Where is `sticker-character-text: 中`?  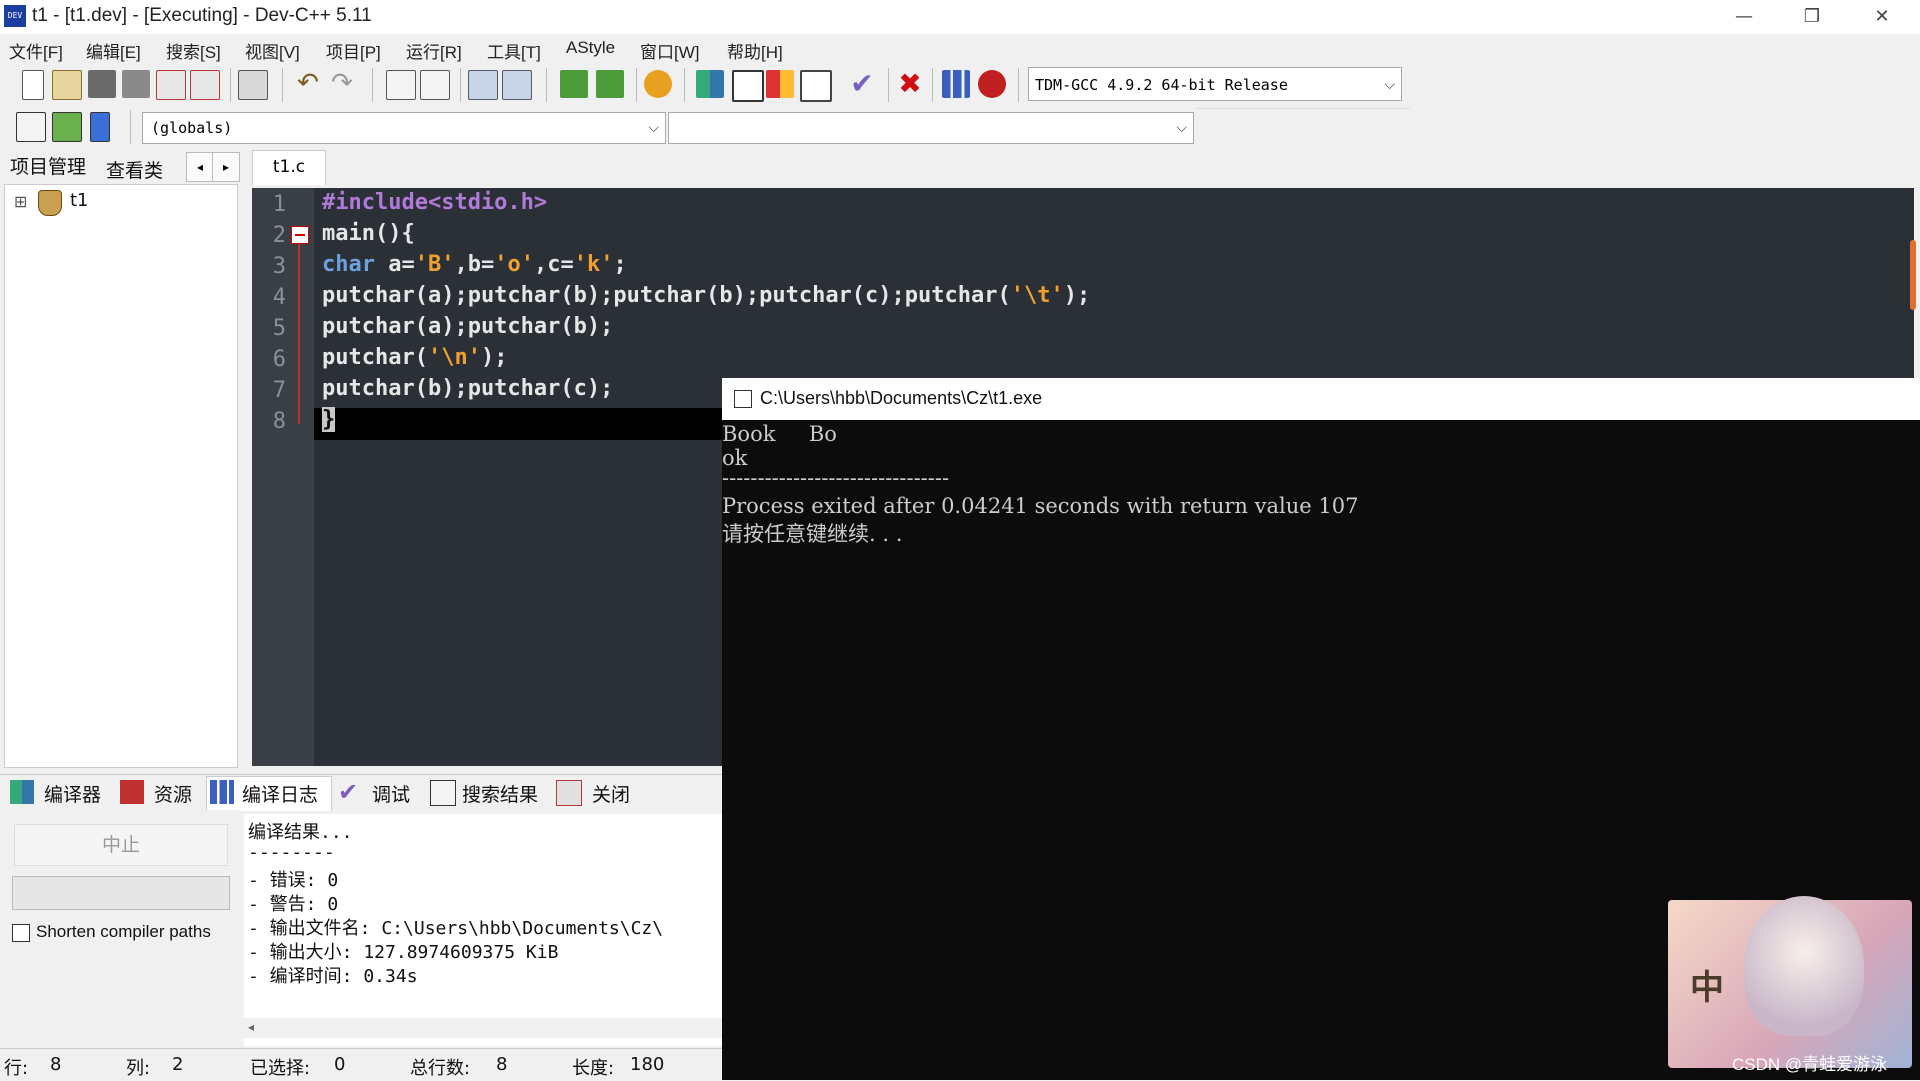 sticker-character-text: 中 is located at coordinates (1707, 988).